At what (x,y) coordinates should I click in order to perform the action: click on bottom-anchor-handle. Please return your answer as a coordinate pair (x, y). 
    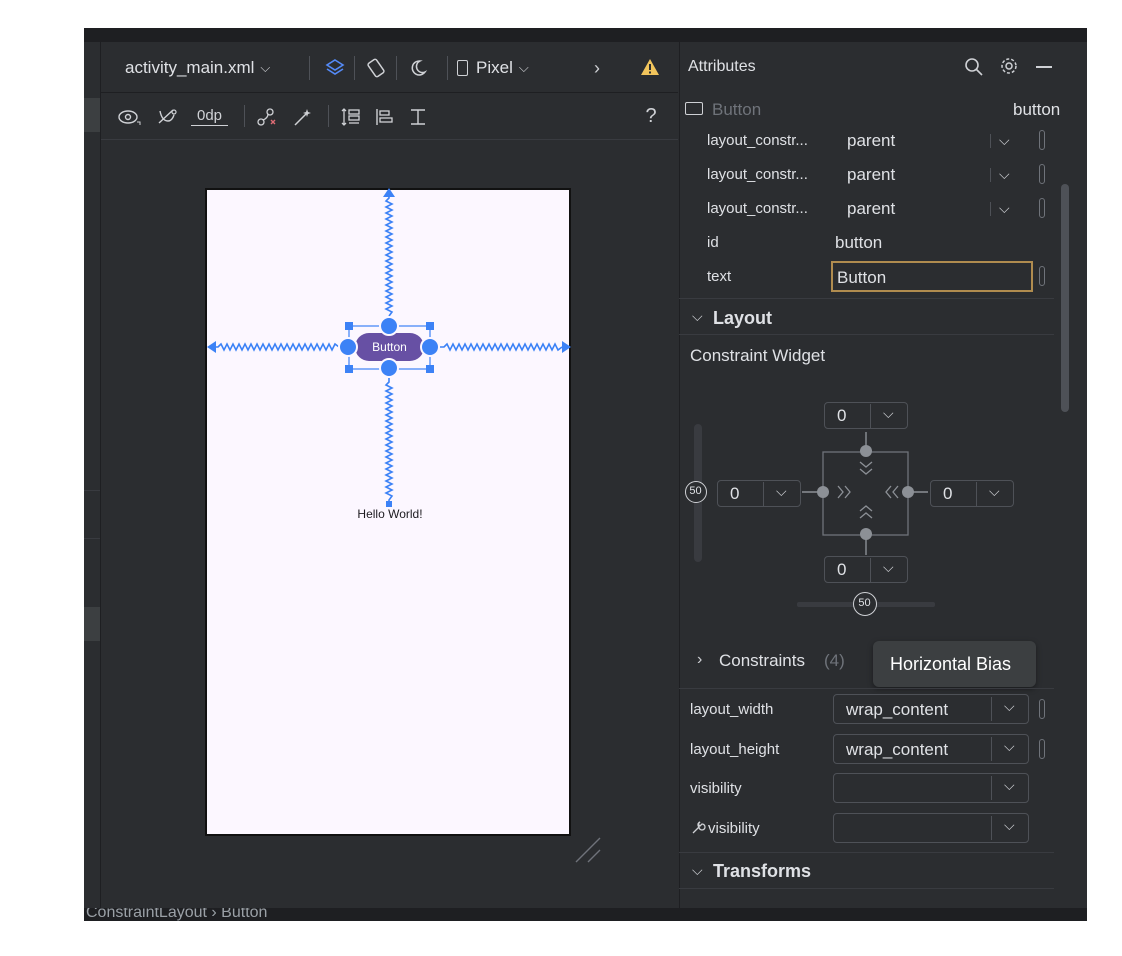
    Looking at the image, I should click on (389, 368).